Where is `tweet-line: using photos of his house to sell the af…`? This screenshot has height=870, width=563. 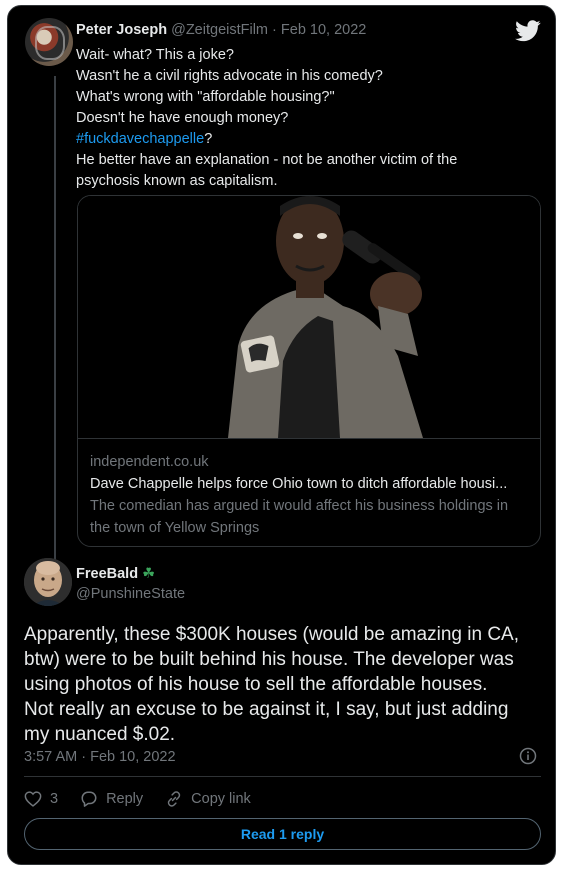 tweet-line: using photos of his house to sell the af… is located at coordinates (256, 684).